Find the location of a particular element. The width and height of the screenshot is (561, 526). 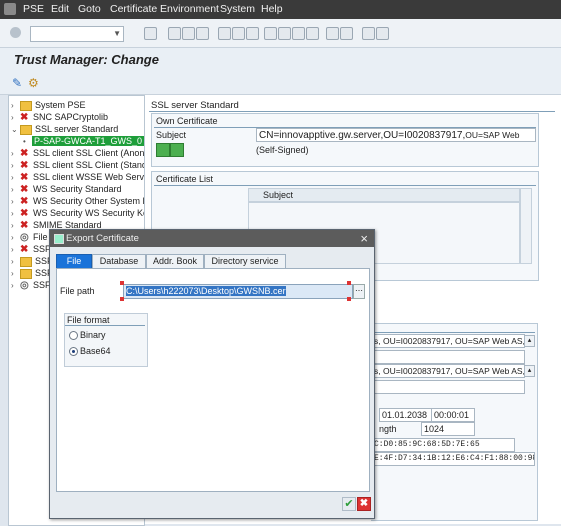

tree-item-ssf-4: › ◎ SSF is located at coordinates (31, 285).